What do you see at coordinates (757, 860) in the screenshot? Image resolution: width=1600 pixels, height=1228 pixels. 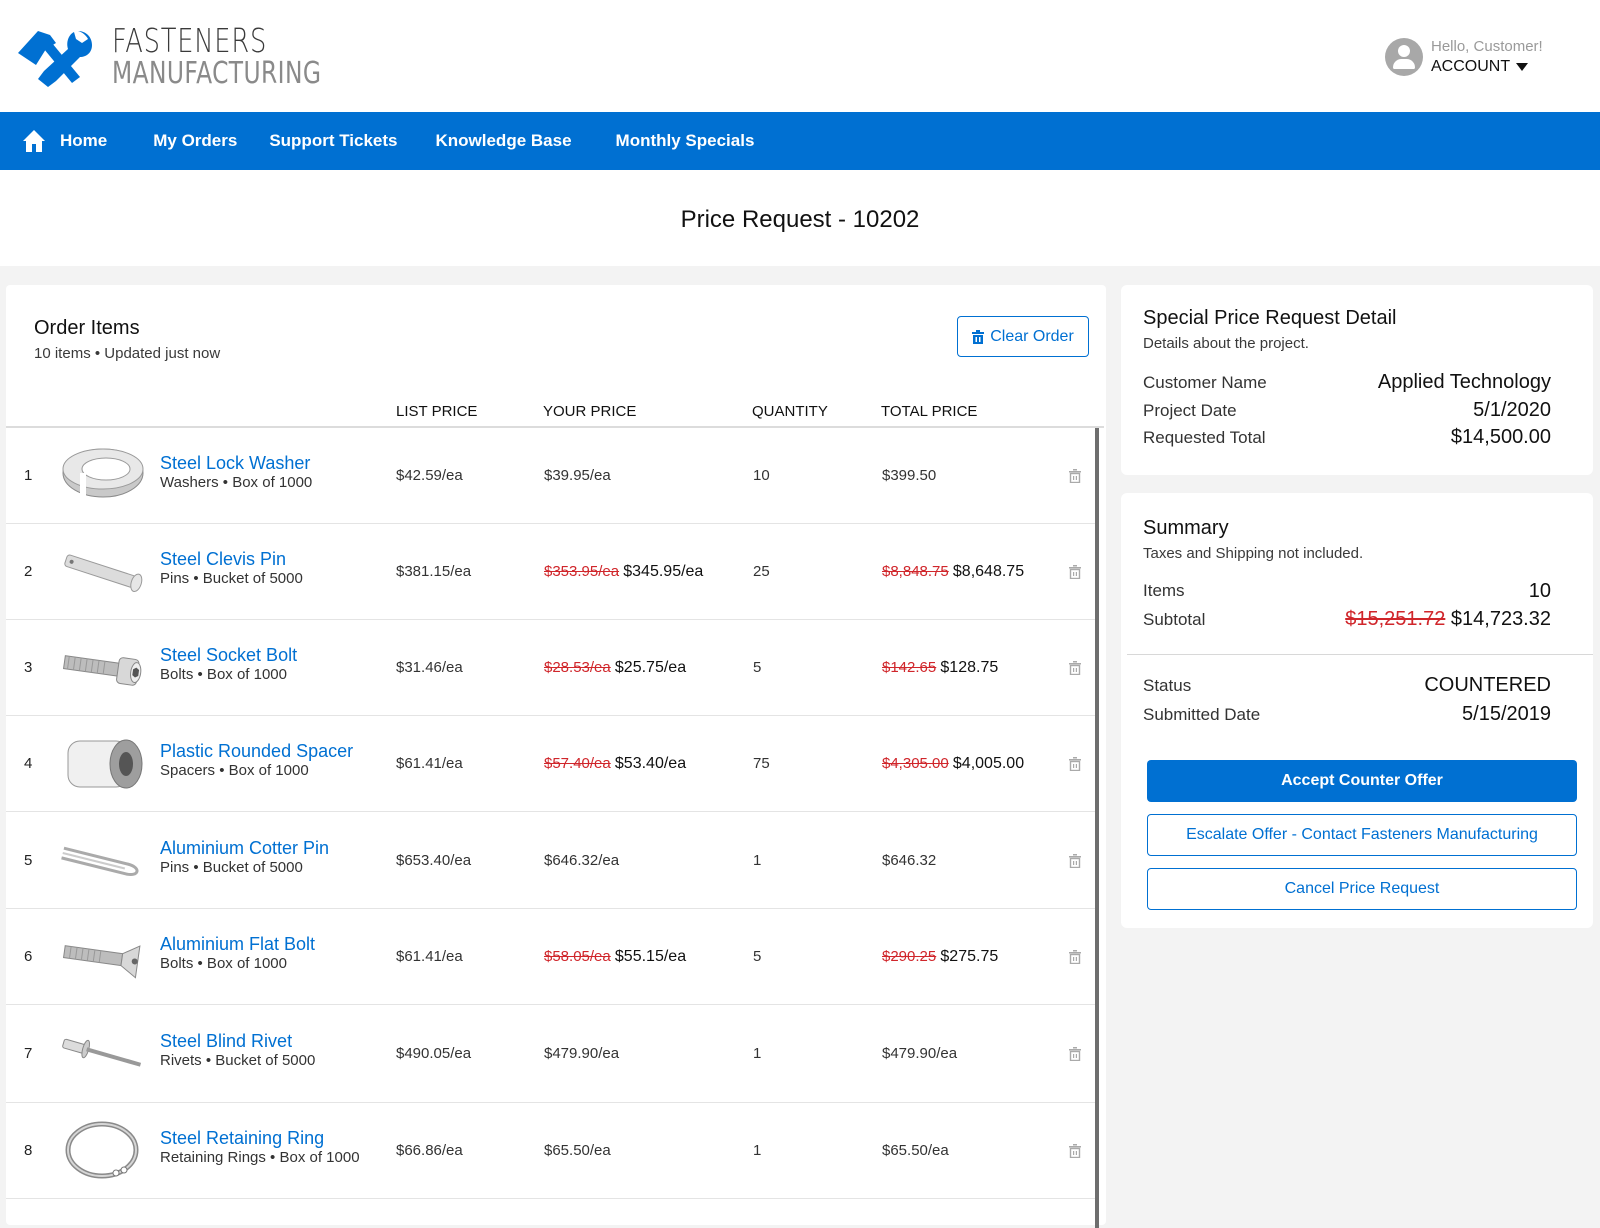 I see `quantity: 1` at bounding box center [757, 860].